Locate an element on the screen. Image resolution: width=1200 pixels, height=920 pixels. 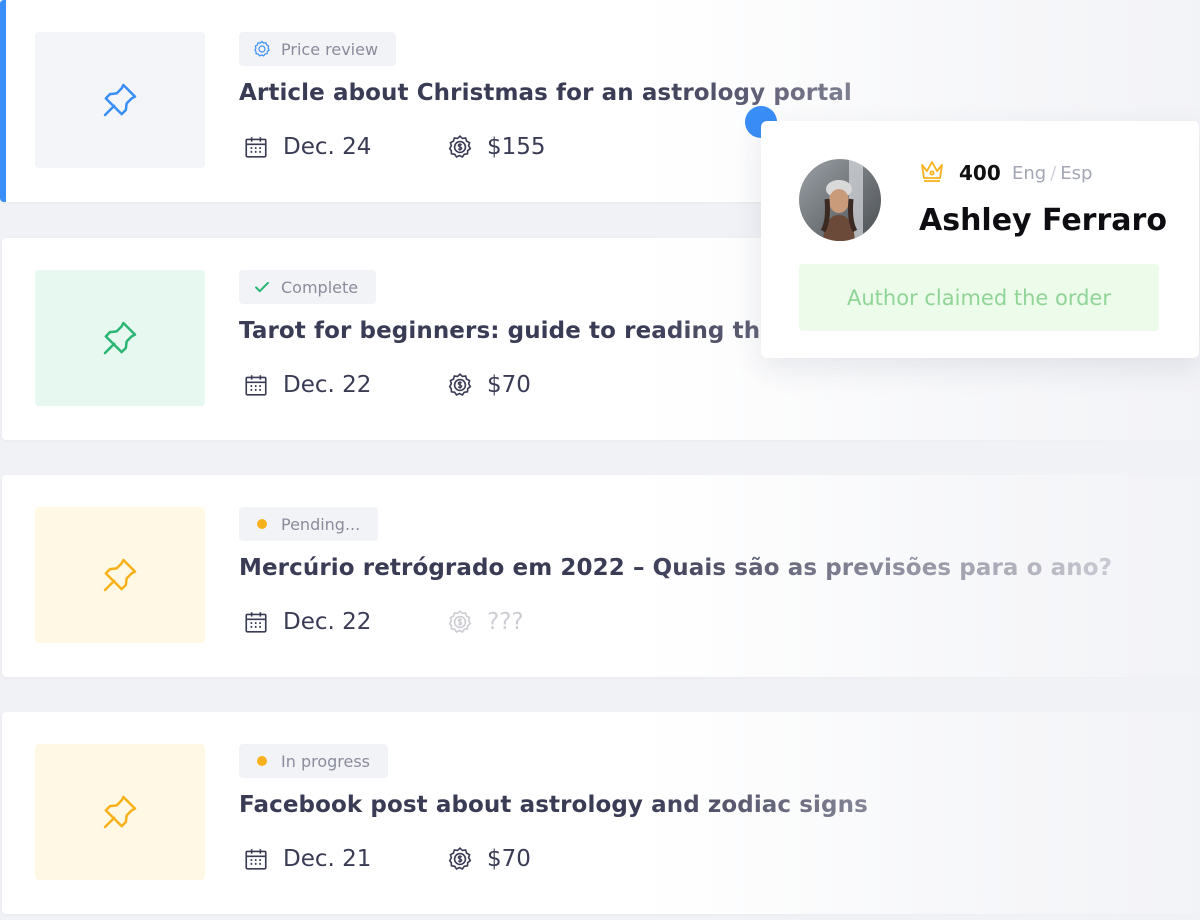
avatar is located at coordinates (840, 200).